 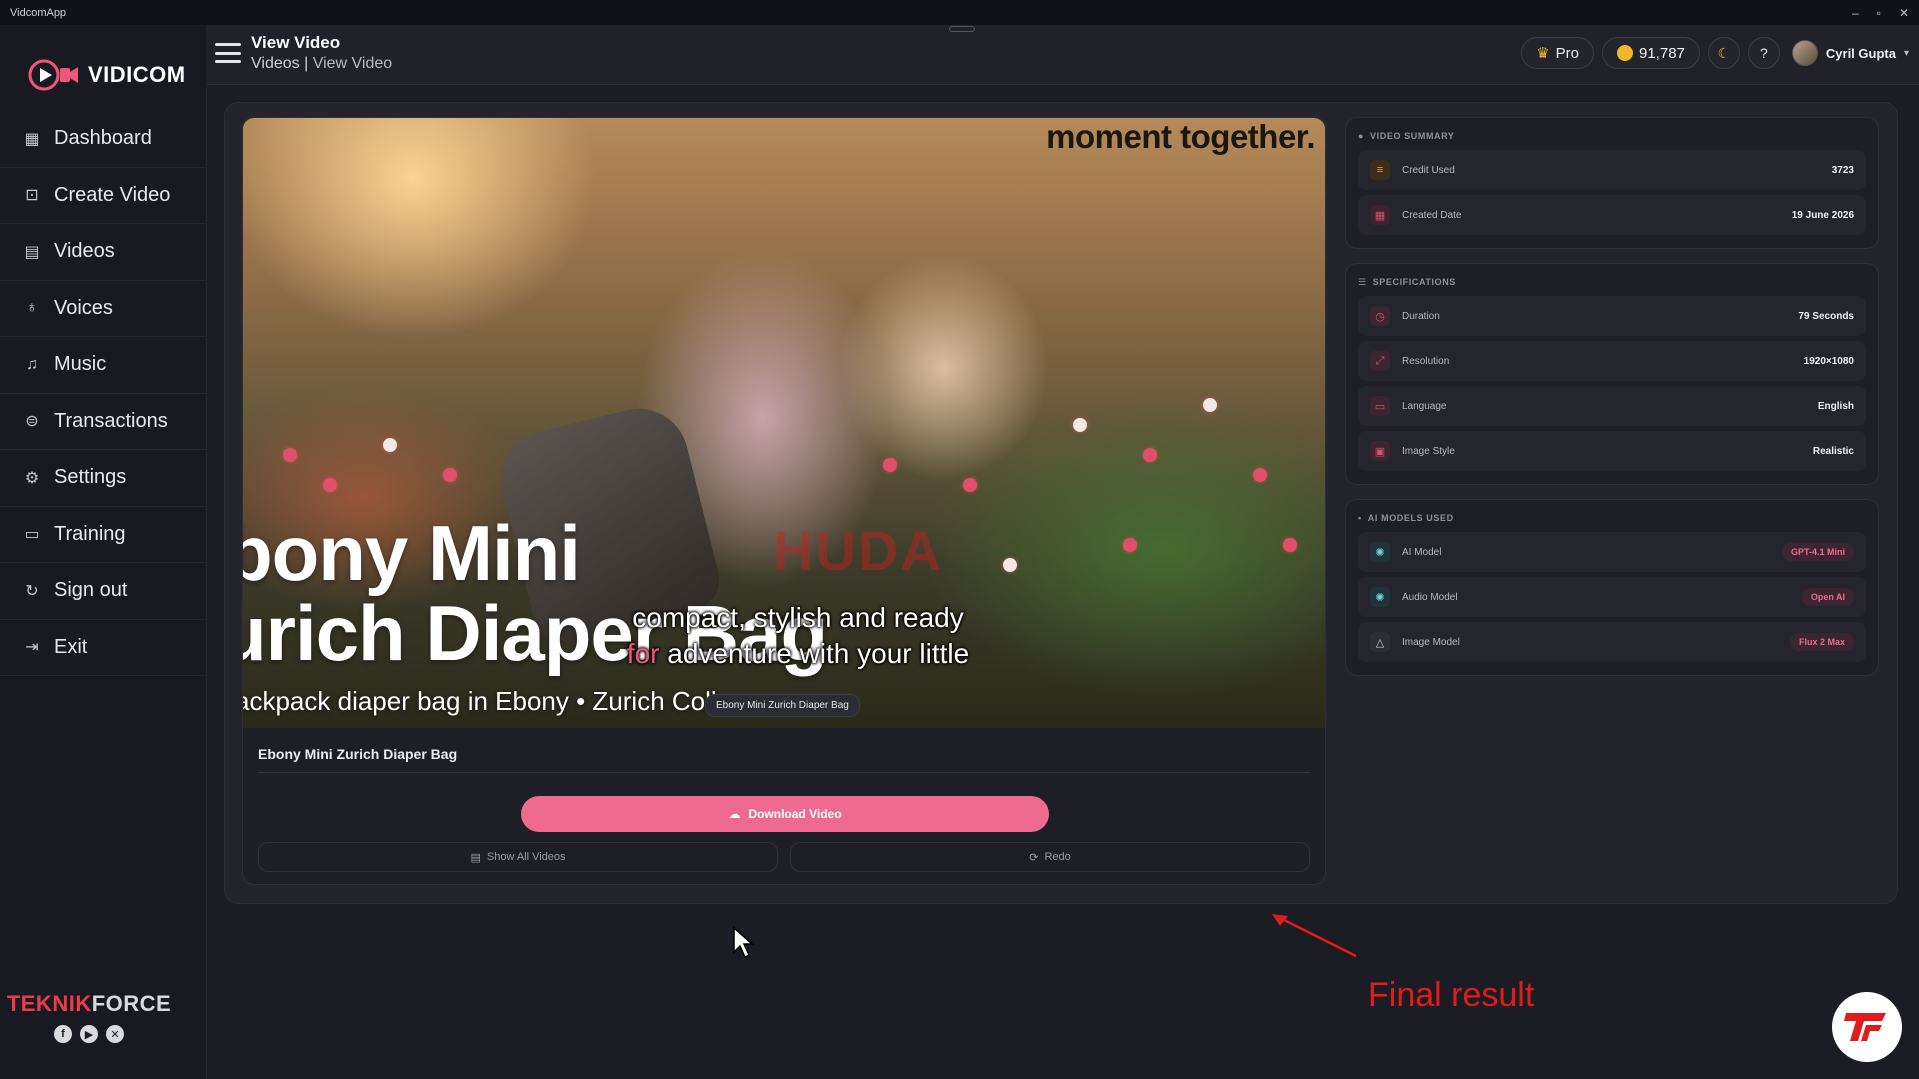 I want to click on theme-toggle-button: ☾, so click(x=1723, y=53).